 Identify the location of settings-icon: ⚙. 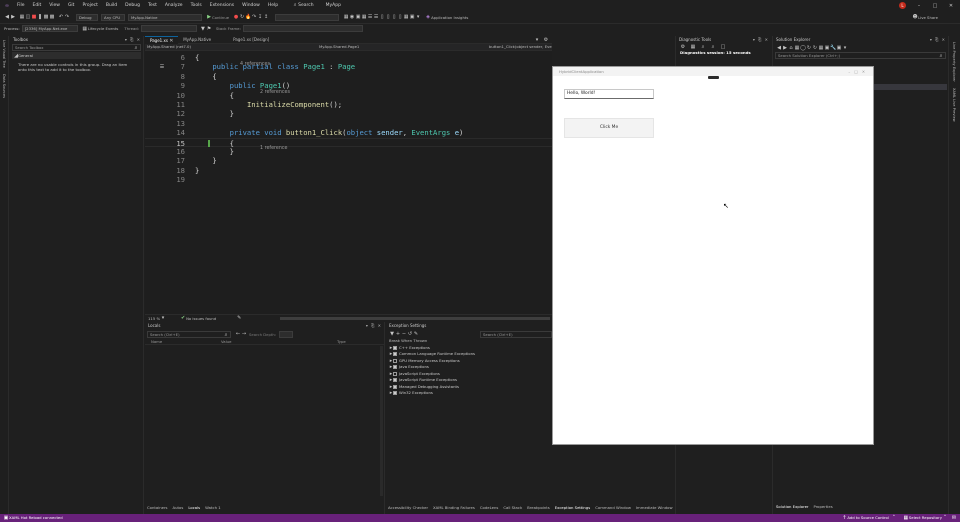
(546, 40).